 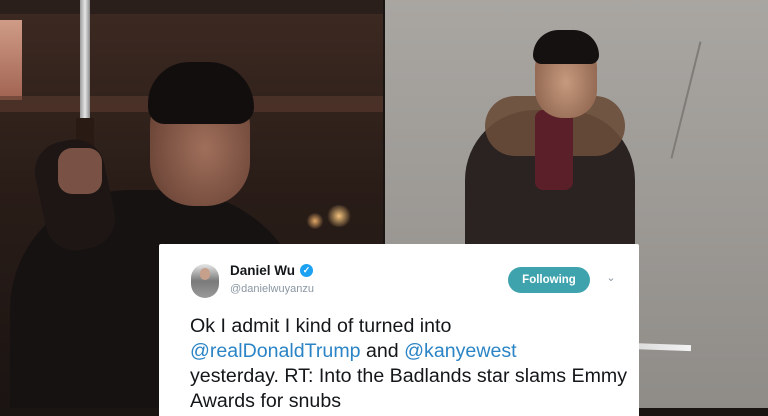 What do you see at coordinates (460, 351) in the screenshot?
I see `mention-link: @kanyewest` at bounding box center [460, 351].